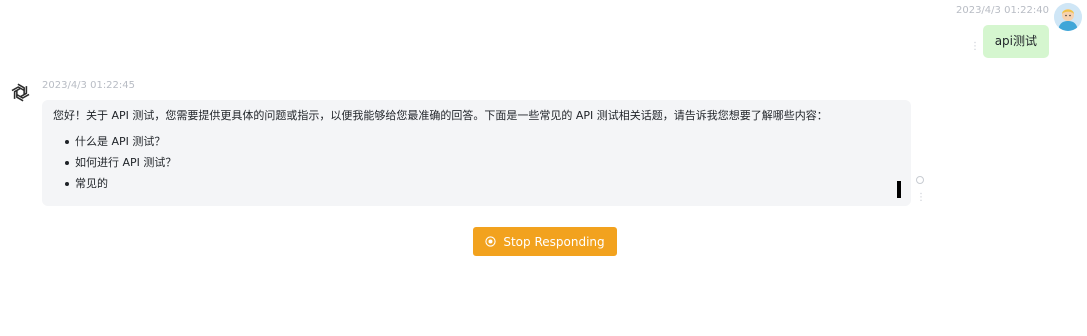 This screenshot has height=336, width=1087. Describe the element at coordinates (482, 143) in the screenshot. I see `list-item: 什么是 API 测试？` at that location.